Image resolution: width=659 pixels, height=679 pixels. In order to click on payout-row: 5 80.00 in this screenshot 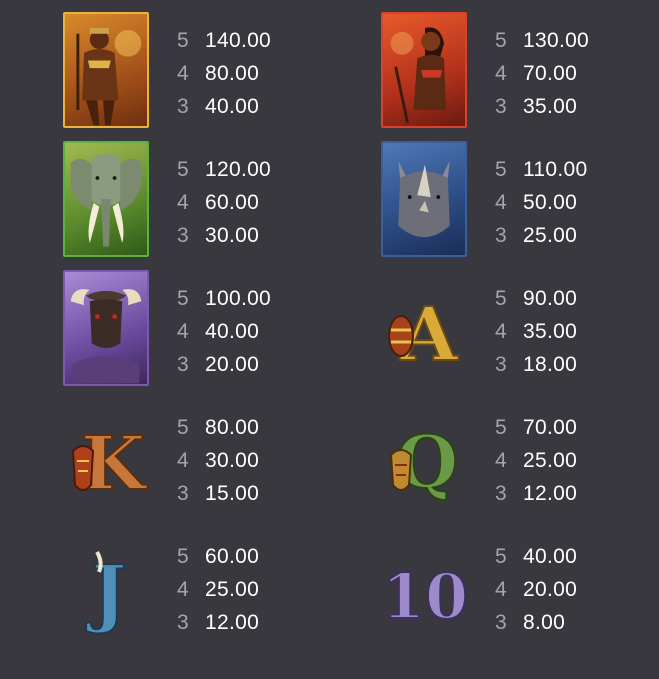, I will do `click(218, 427)`.